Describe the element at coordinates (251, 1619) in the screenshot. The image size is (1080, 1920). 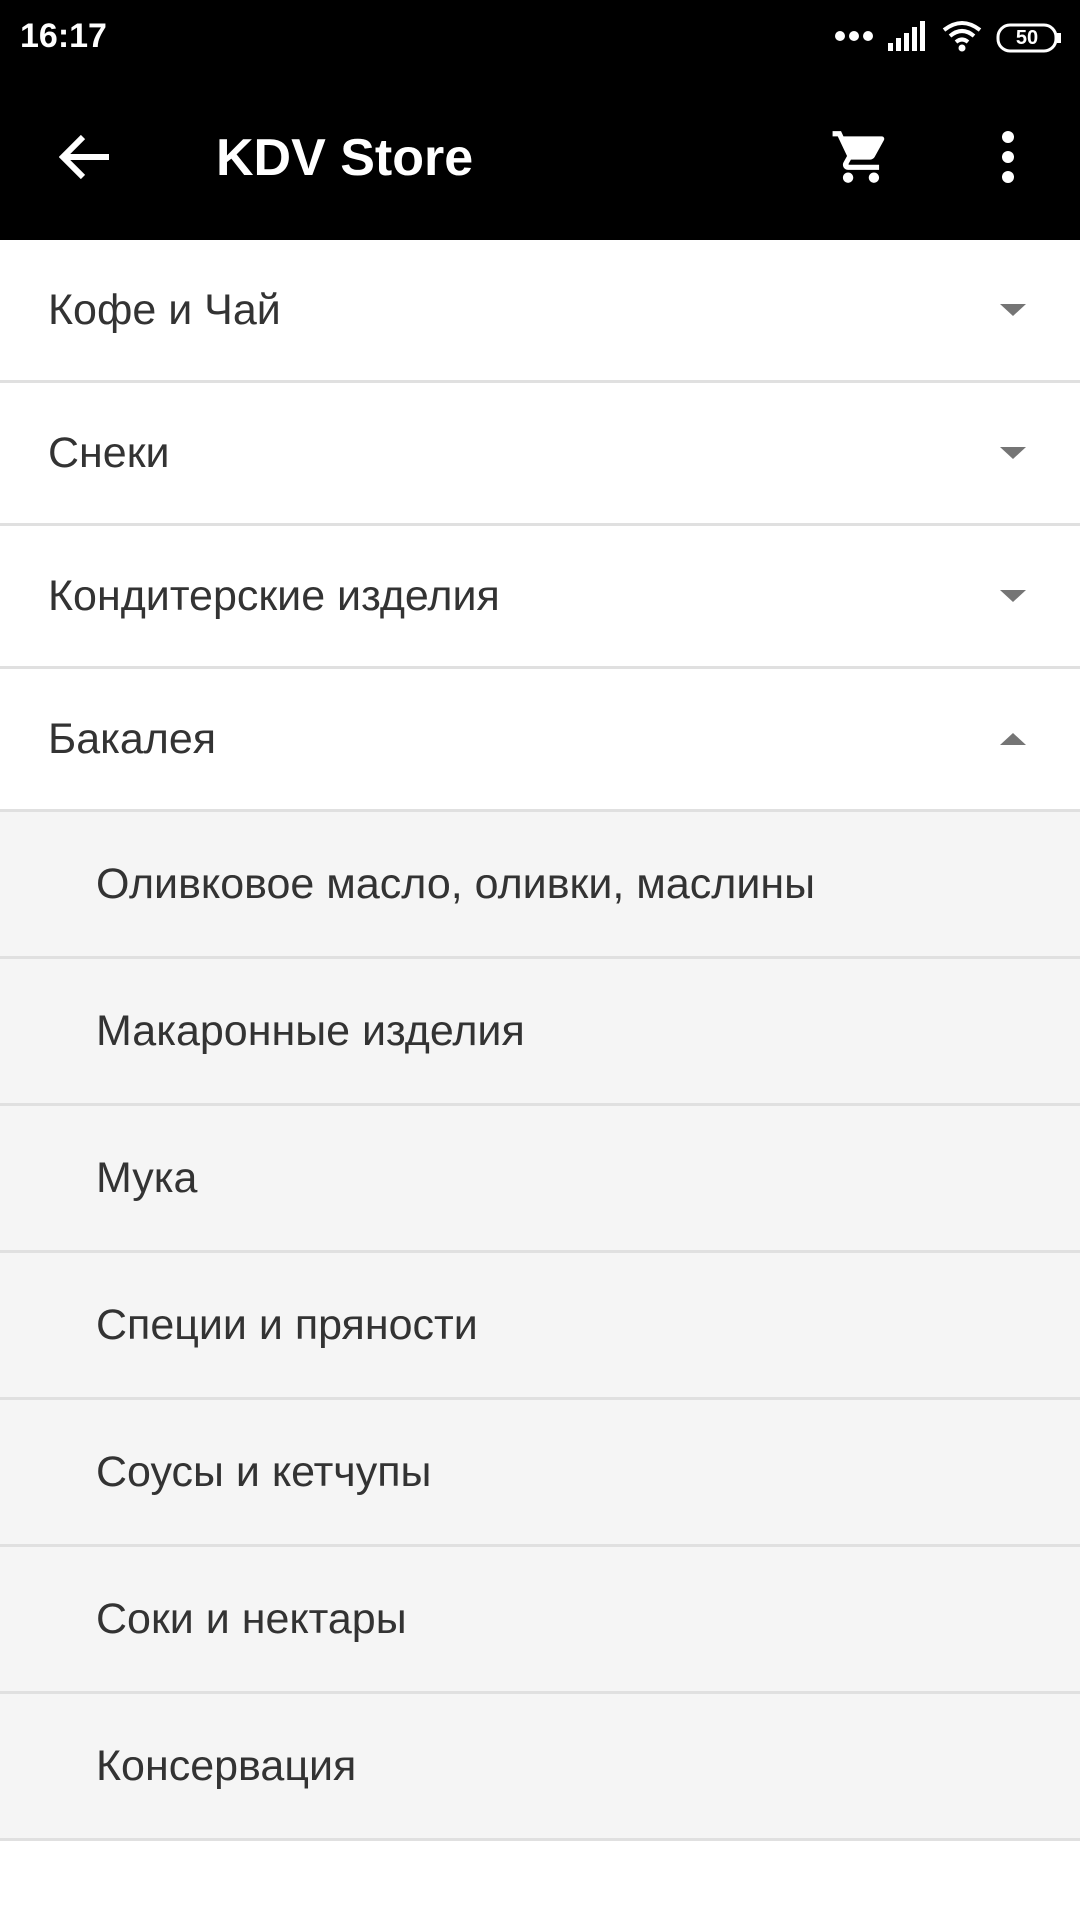
I see `subcategory-label: Соки и нектары` at that location.